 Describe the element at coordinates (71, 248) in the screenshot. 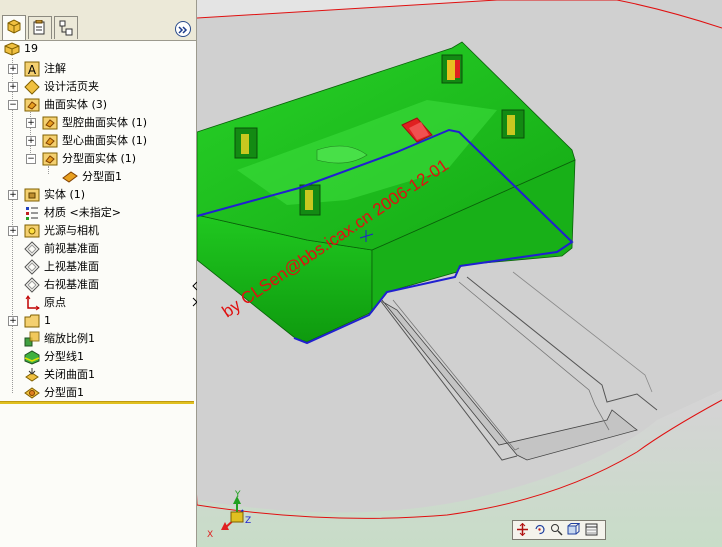

I see `tree-item-label: 前视基准面` at that location.